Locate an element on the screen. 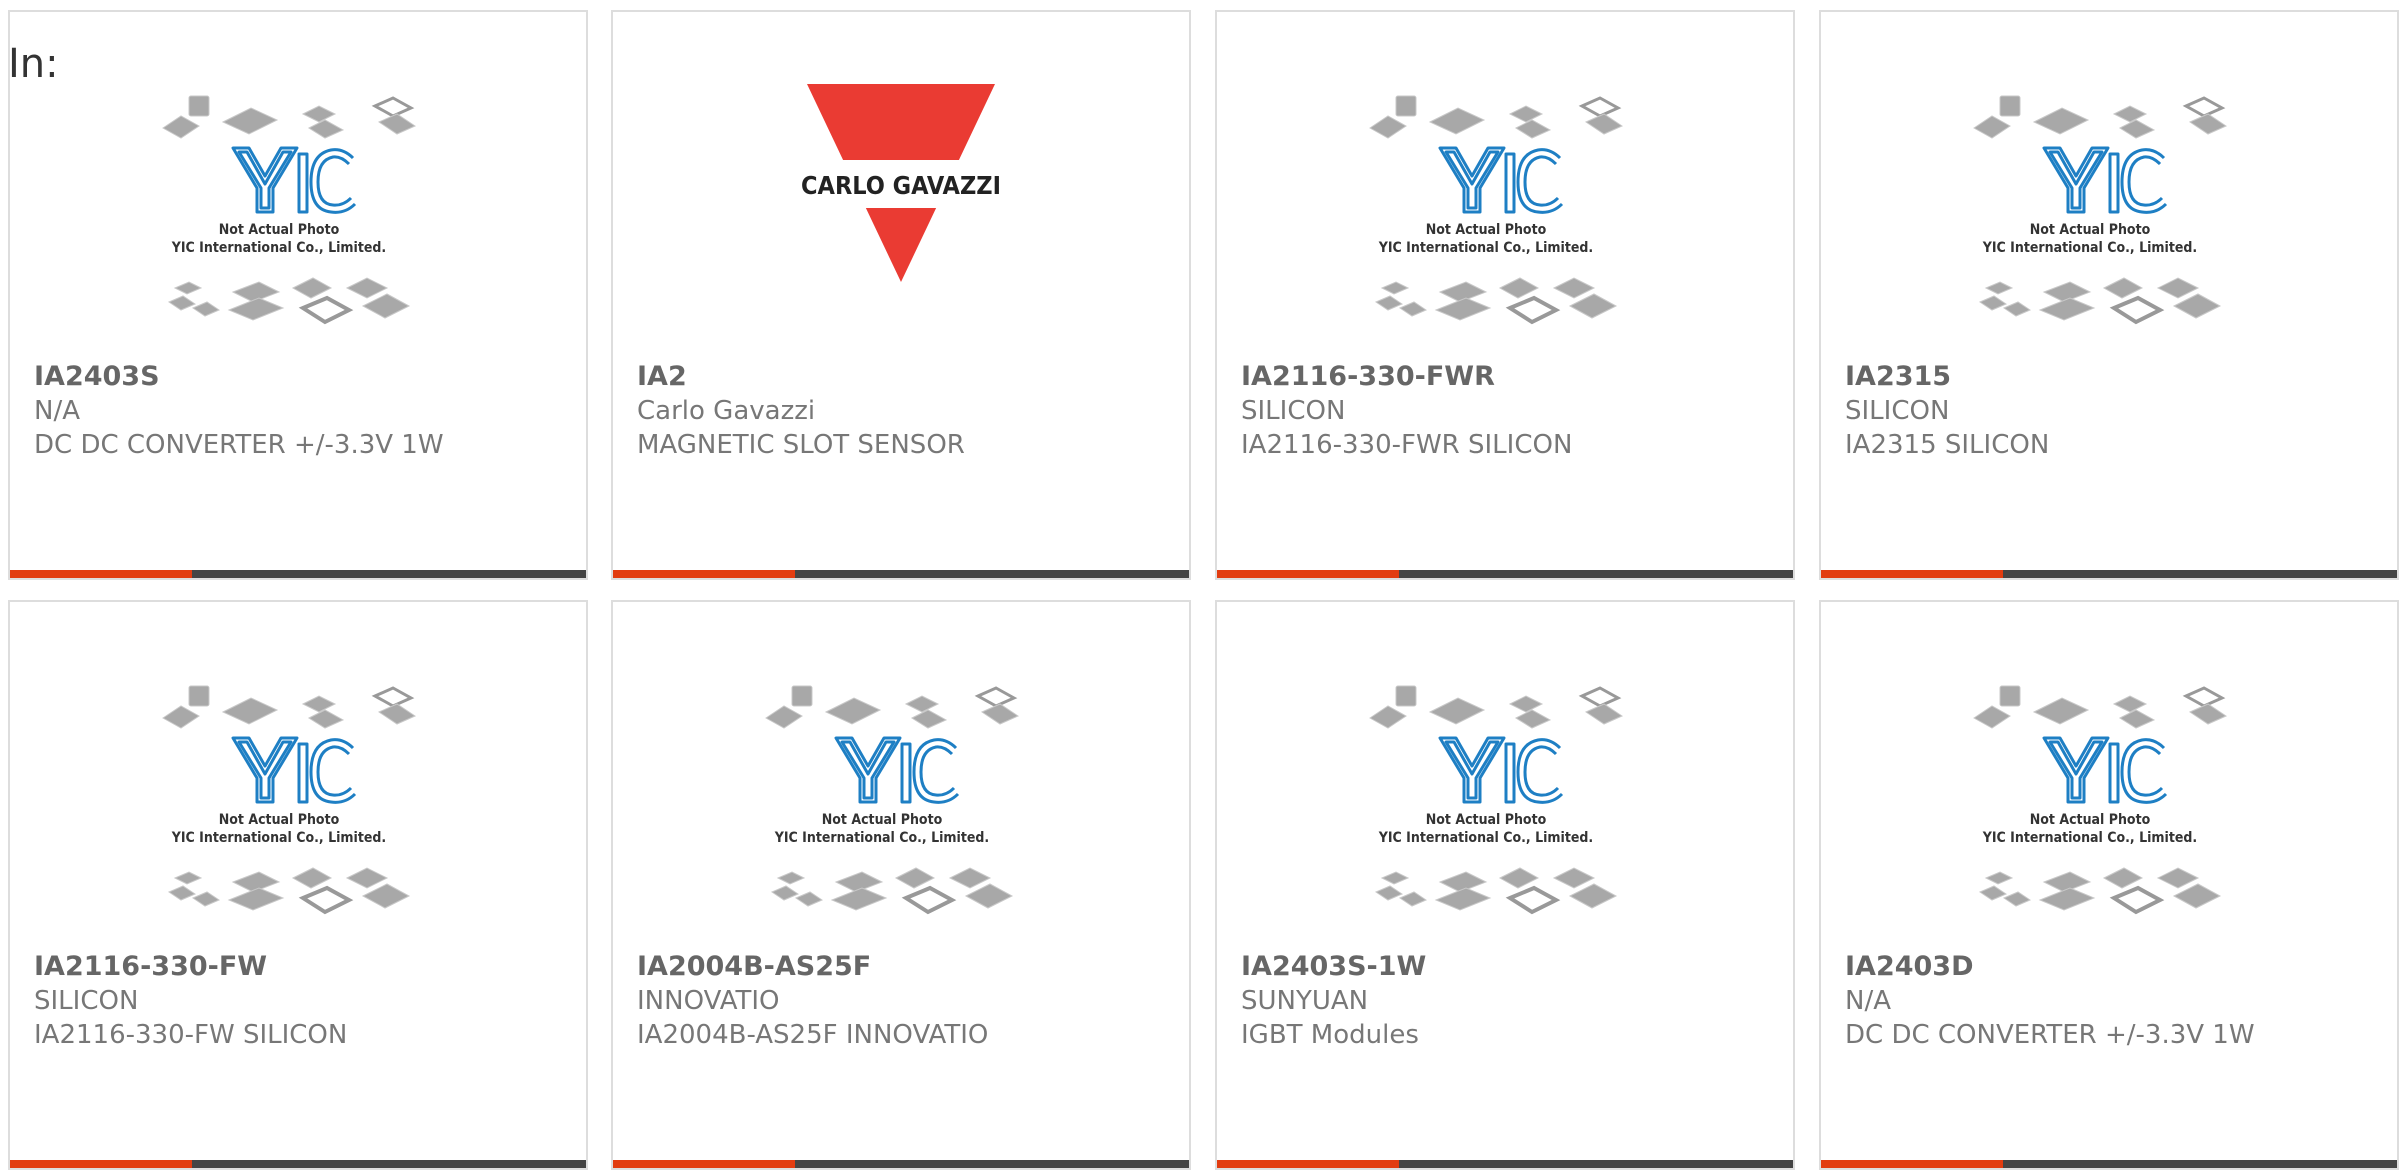  carlo-gavazzi-logo-text: CARLO GAVAZZI is located at coordinates (901, 185).